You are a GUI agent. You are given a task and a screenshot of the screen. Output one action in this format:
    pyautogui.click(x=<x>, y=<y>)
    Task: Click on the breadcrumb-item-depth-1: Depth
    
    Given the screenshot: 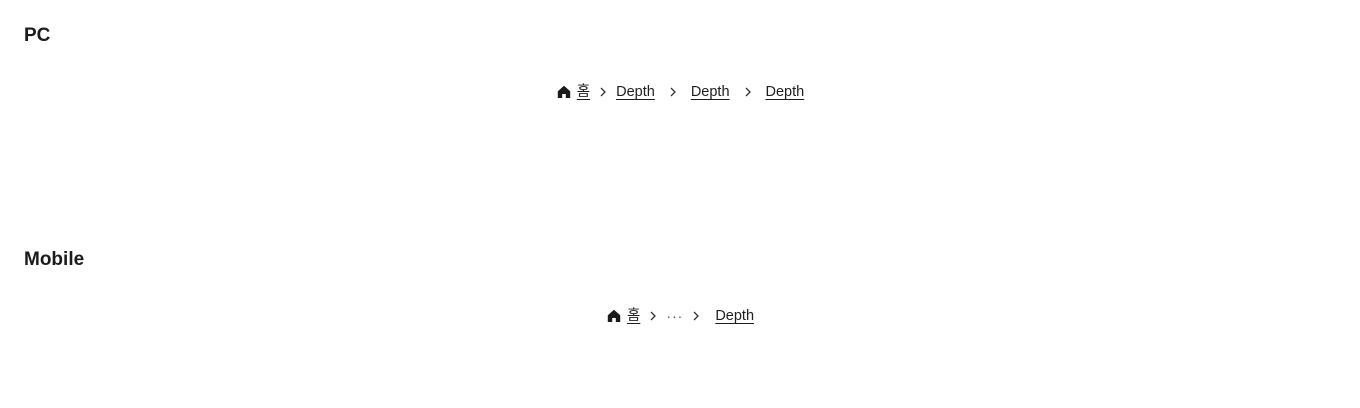 What is the action you would take?
    pyautogui.click(x=635, y=92)
    